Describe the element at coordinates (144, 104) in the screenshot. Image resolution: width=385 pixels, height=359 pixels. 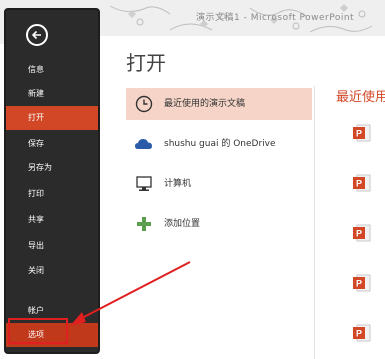
I see `clock-icon` at that location.